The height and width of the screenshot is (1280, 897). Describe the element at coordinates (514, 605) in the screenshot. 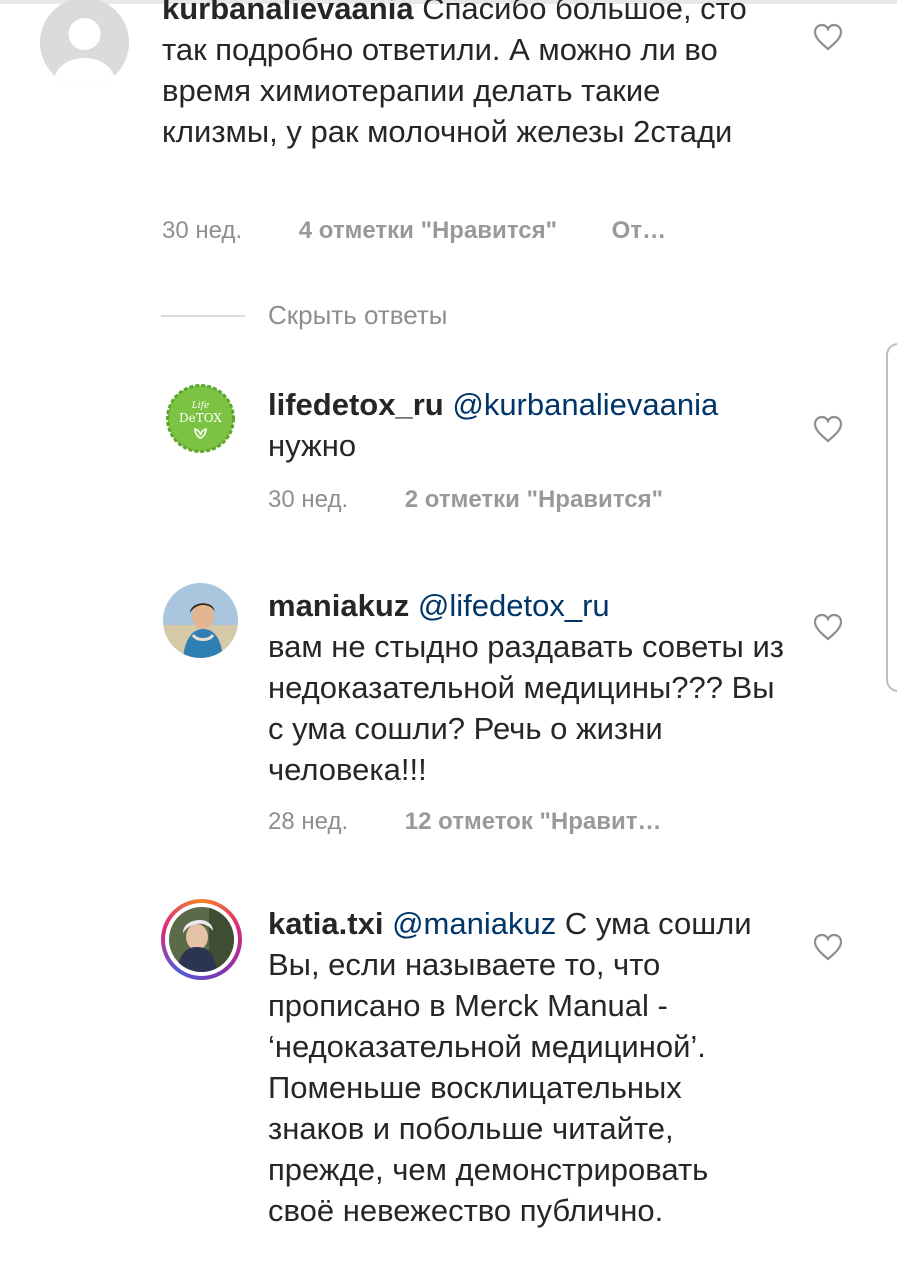

I see `comment-mention: @lifedetox_ru` at that location.